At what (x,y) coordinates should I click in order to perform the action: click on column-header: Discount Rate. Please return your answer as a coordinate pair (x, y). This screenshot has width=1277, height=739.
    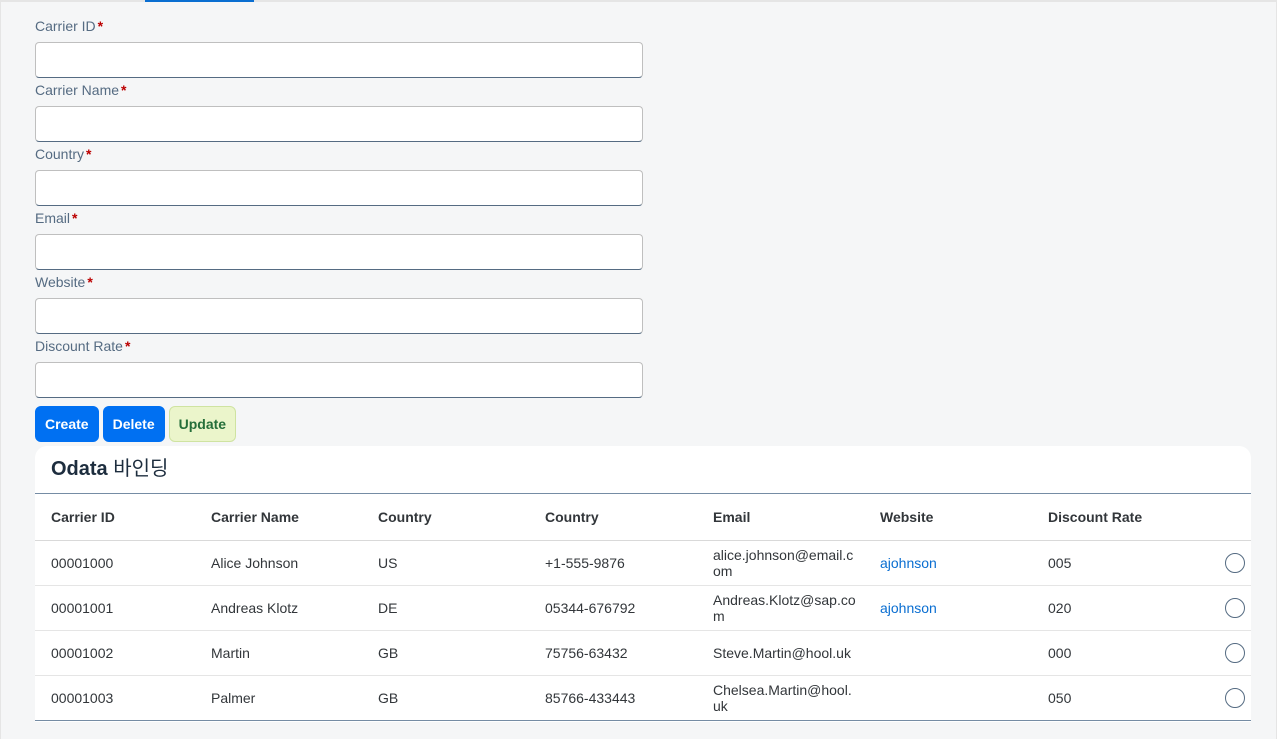
    Looking at the image, I should click on (1095, 517).